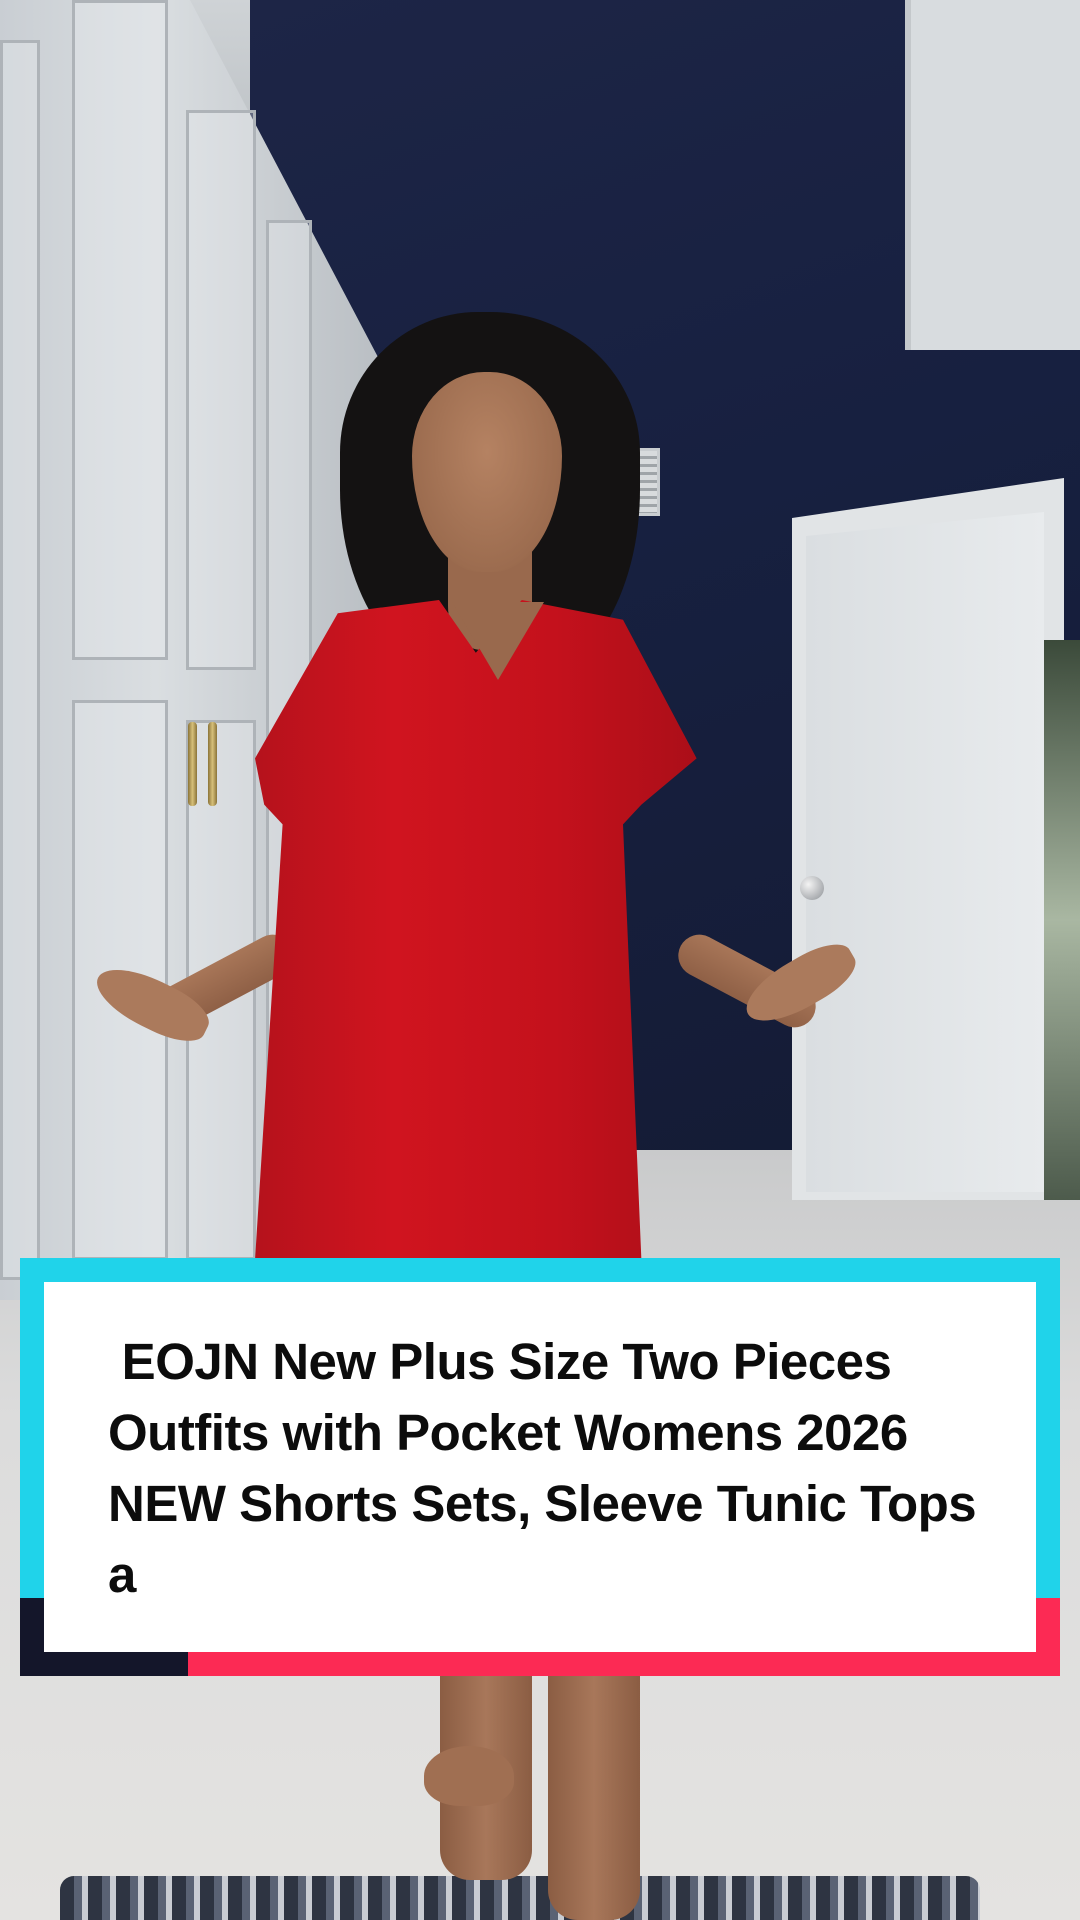  Describe the element at coordinates (925, 852) in the screenshot. I see `white-door` at that location.